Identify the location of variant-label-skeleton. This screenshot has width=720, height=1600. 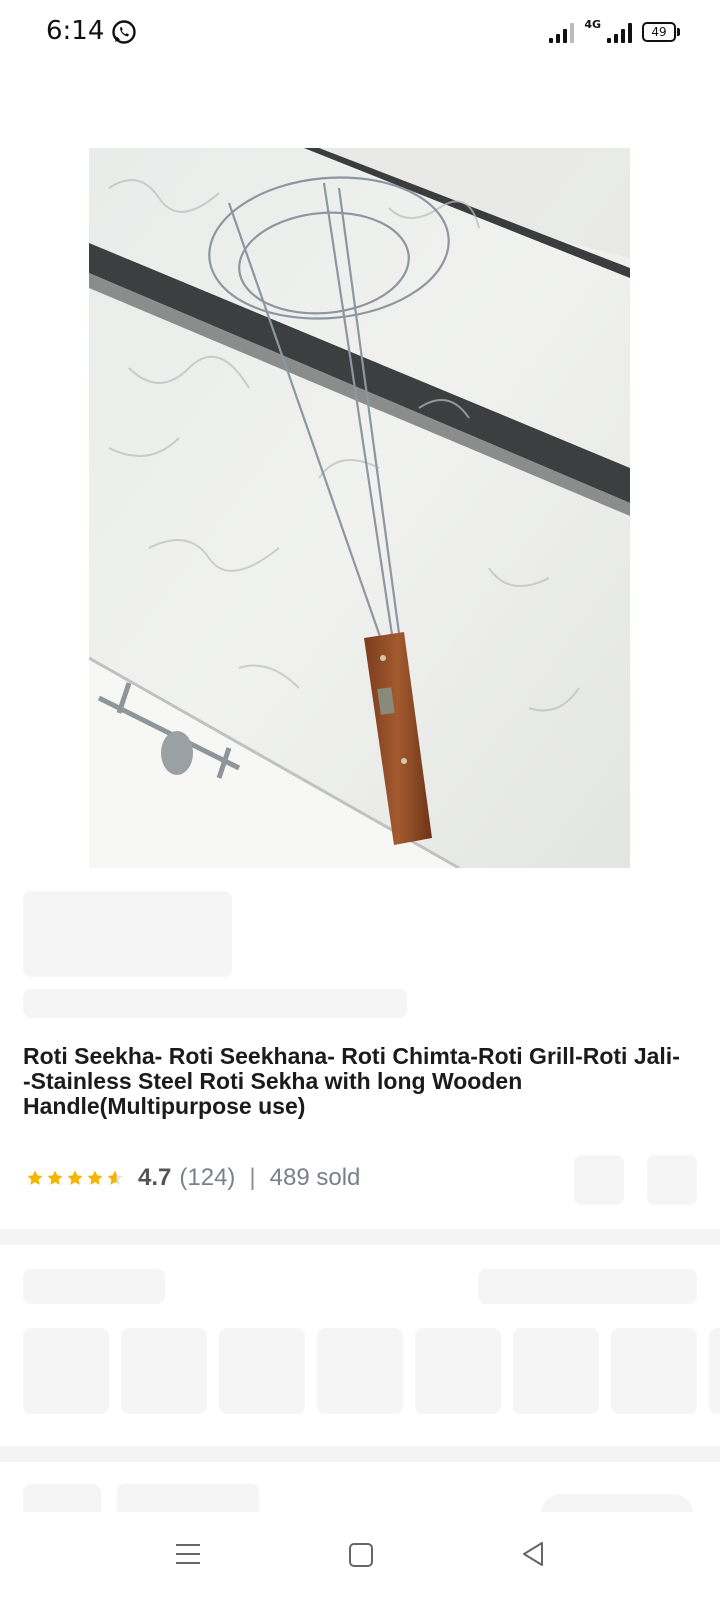
(94, 1286).